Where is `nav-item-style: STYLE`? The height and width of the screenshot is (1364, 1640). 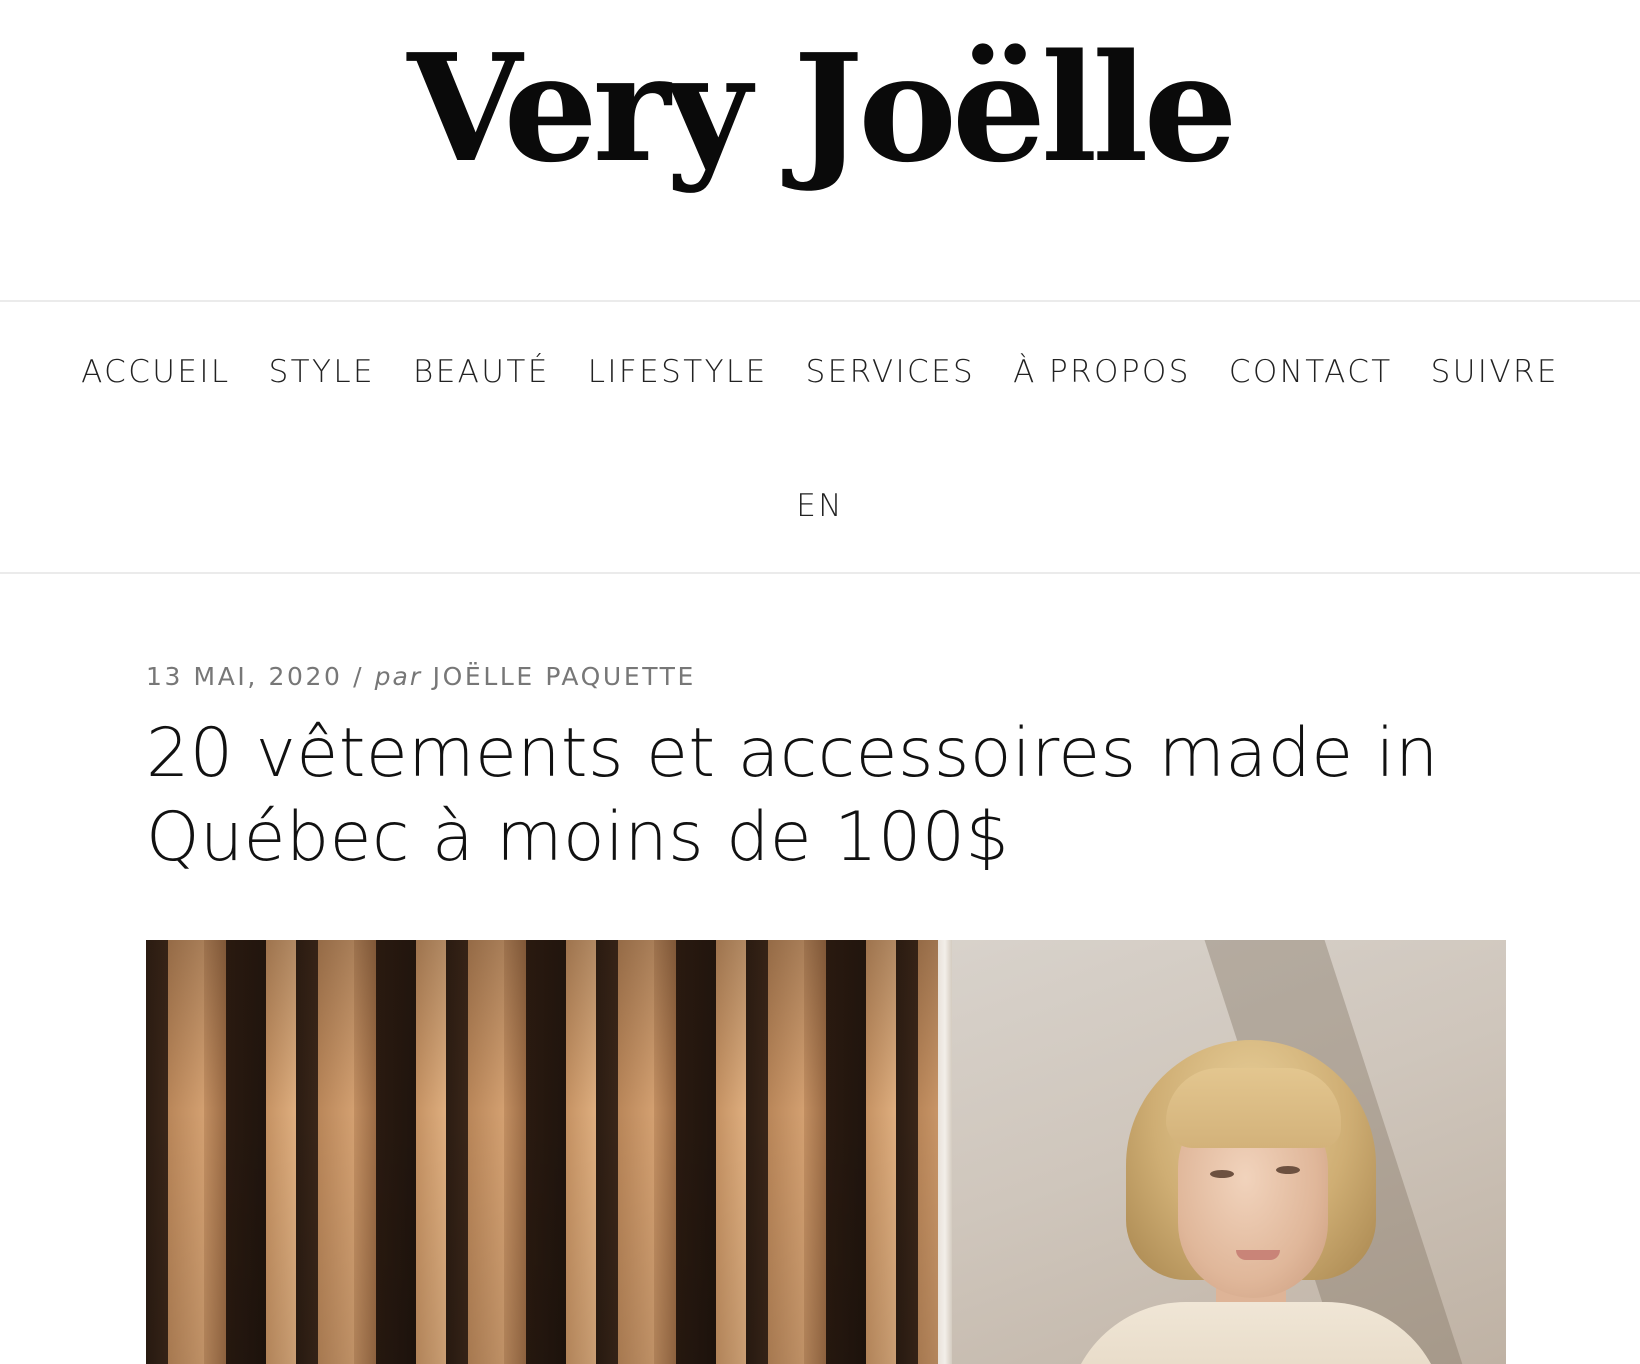 nav-item-style: STYLE is located at coordinates (322, 372).